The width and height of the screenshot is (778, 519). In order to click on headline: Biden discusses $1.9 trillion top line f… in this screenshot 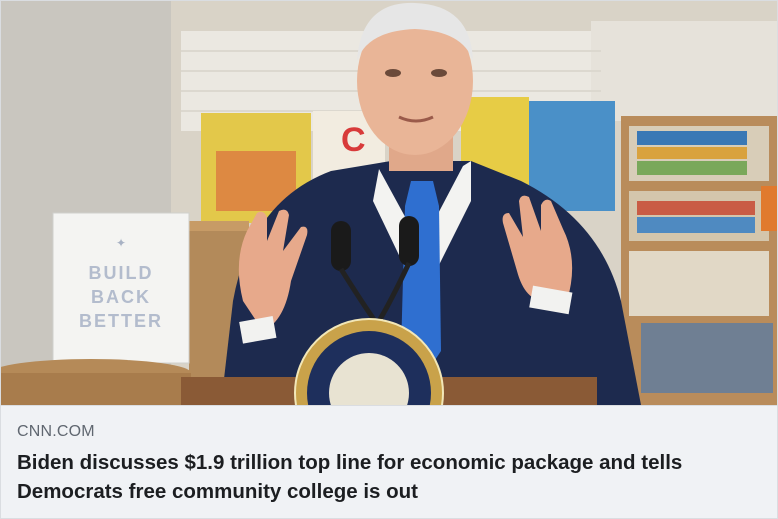, I will do `click(387, 477)`.